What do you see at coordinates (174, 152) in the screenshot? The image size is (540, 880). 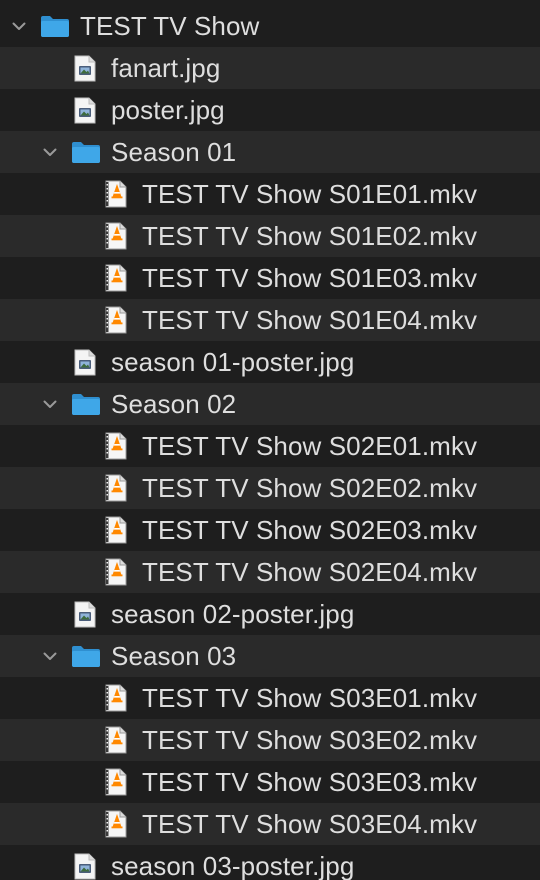 I see `item-label: Season 01` at bounding box center [174, 152].